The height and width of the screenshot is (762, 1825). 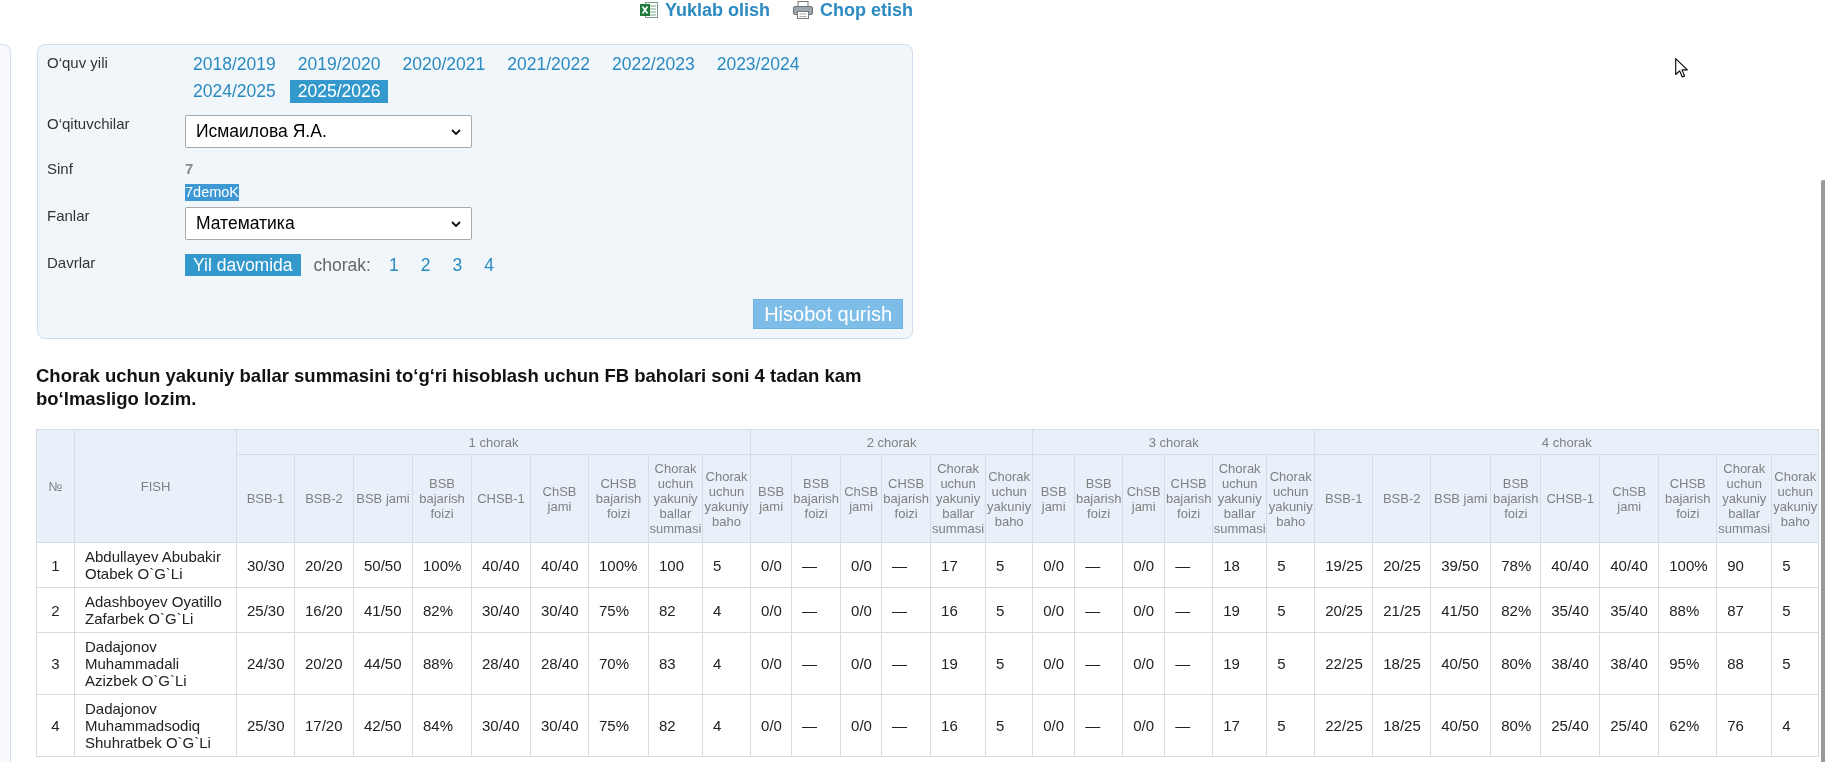 What do you see at coordinates (1570, 498) in the screenshot?
I see `column-header: CHSB-1` at bounding box center [1570, 498].